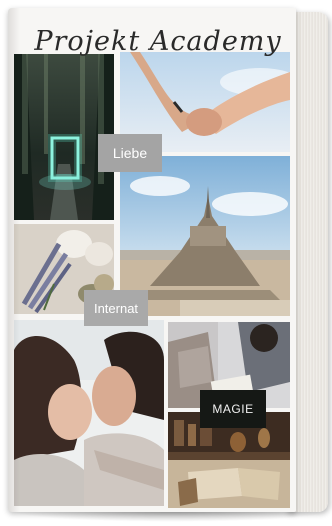 Image resolution: width=332 pixels, height=526 pixels. Describe the element at coordinates (14, 260) in the screenshot. I see `cover-spine-shade` at that location.